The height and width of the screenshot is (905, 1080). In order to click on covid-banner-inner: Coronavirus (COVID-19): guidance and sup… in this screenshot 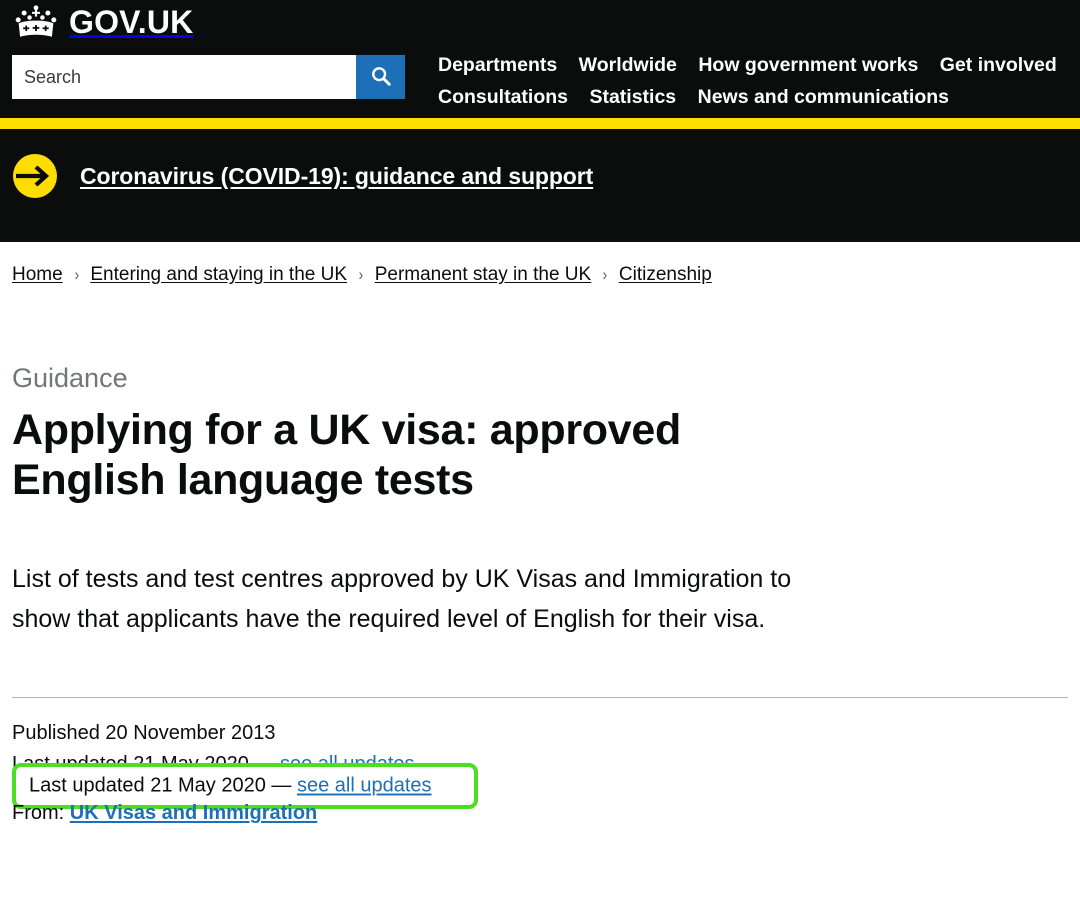, I will do `click(302, 176)`.